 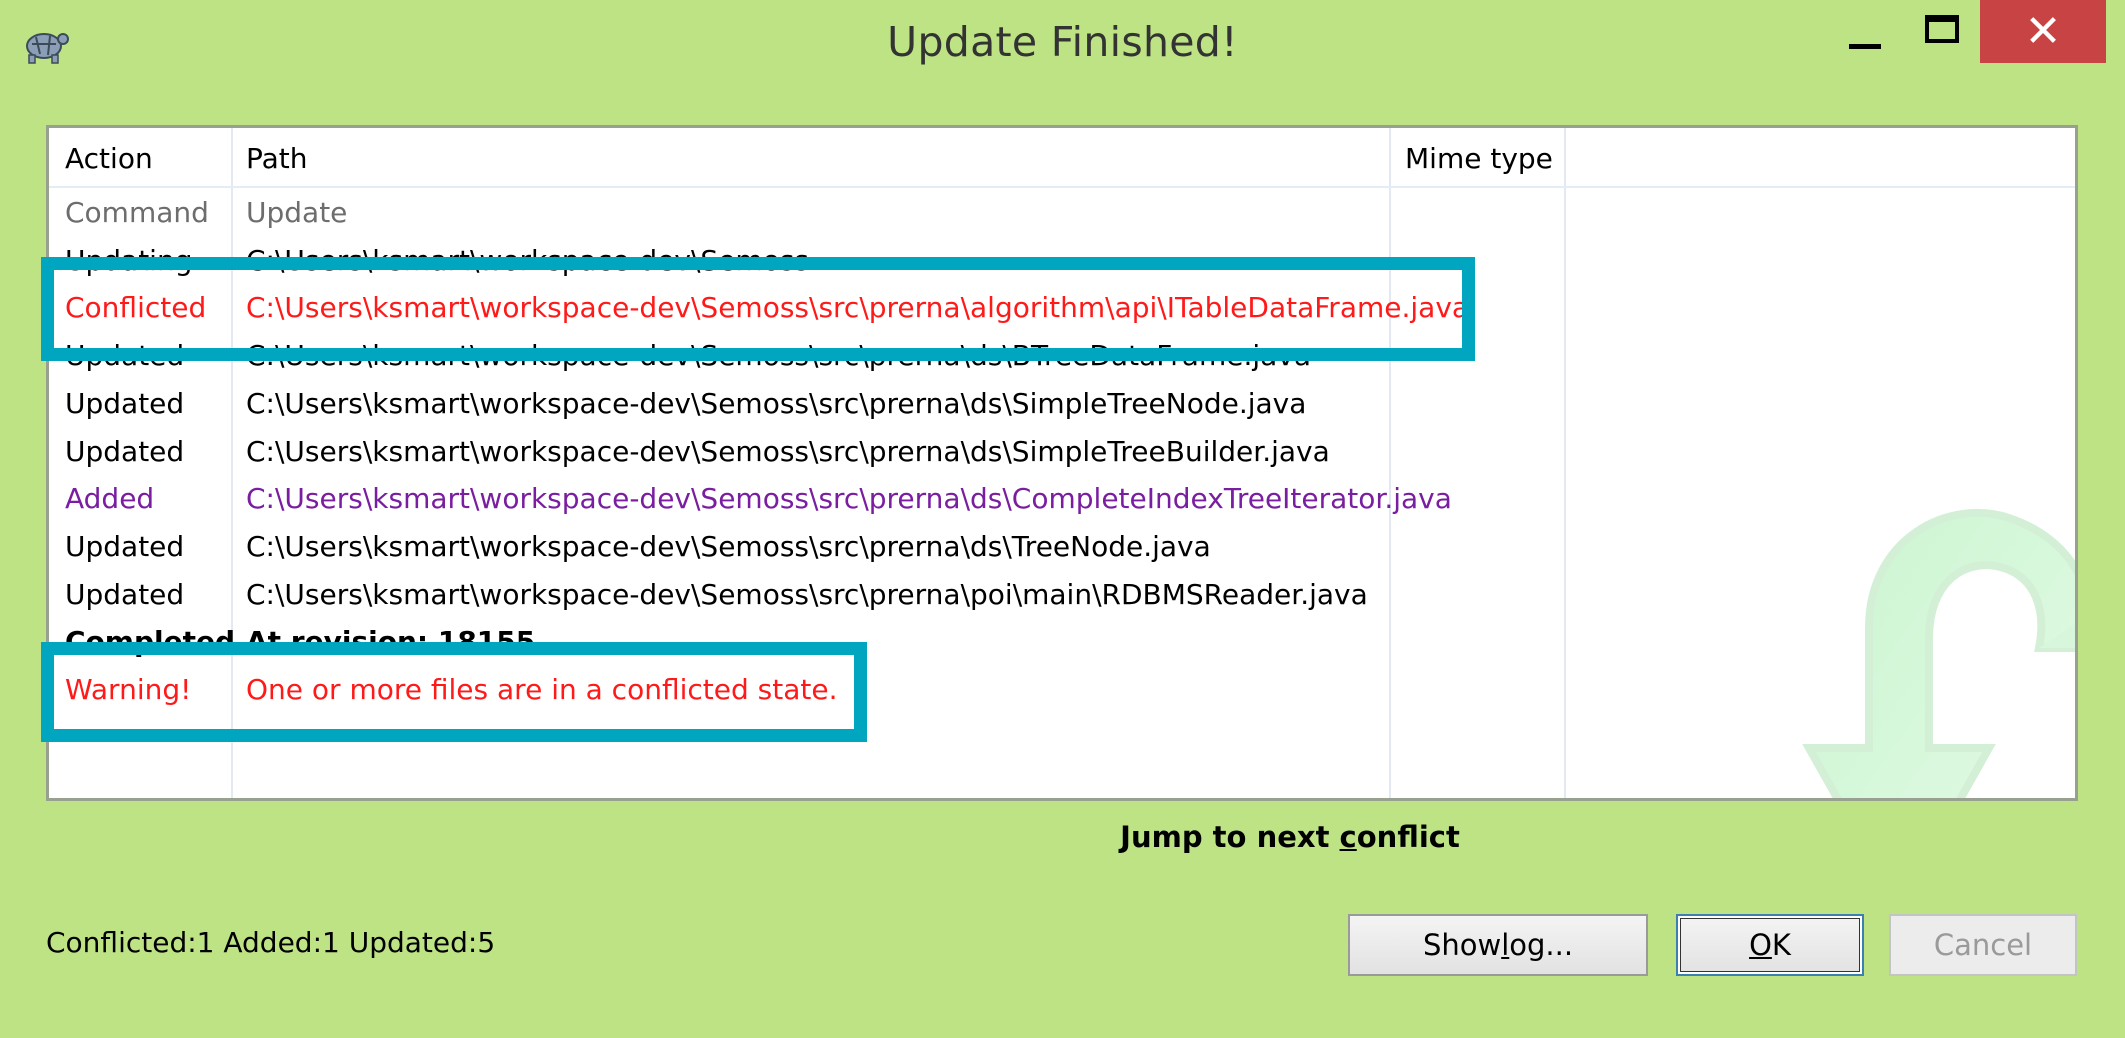 What do you see at coordinates (110, 499) in the screenshot?
I see `row-action: Added` at bounding box center [110, 499].